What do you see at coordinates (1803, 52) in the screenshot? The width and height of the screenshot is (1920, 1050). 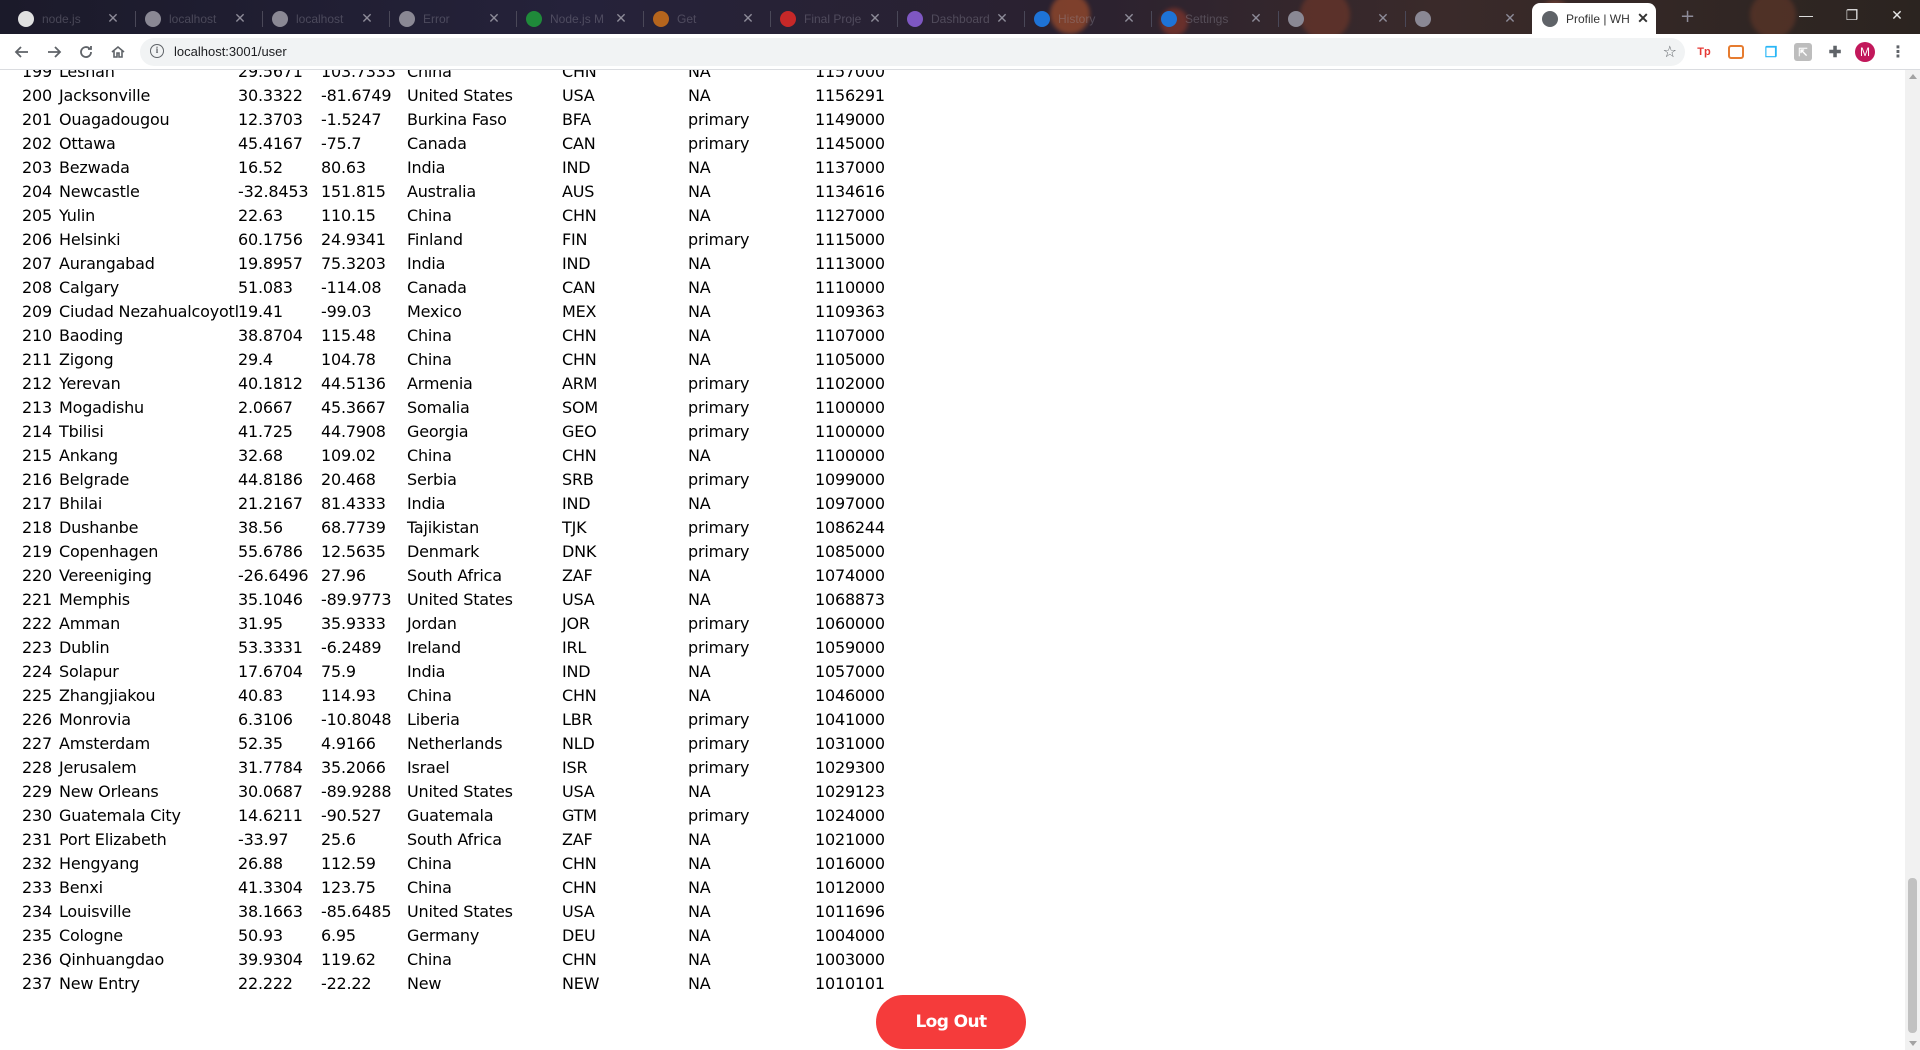 I see `extension-grey-icon: ⇱` at bounding box center [1803, 52].